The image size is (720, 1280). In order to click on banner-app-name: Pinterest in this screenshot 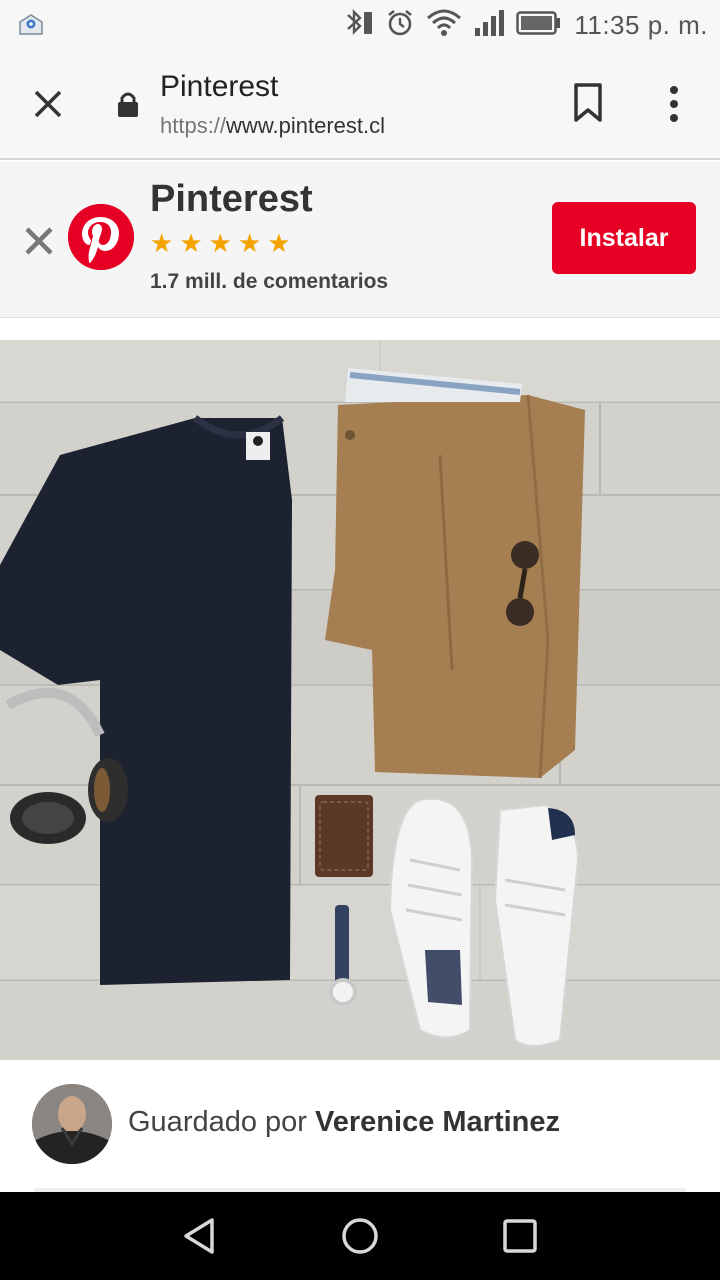, I will do `click(231, 199)`.